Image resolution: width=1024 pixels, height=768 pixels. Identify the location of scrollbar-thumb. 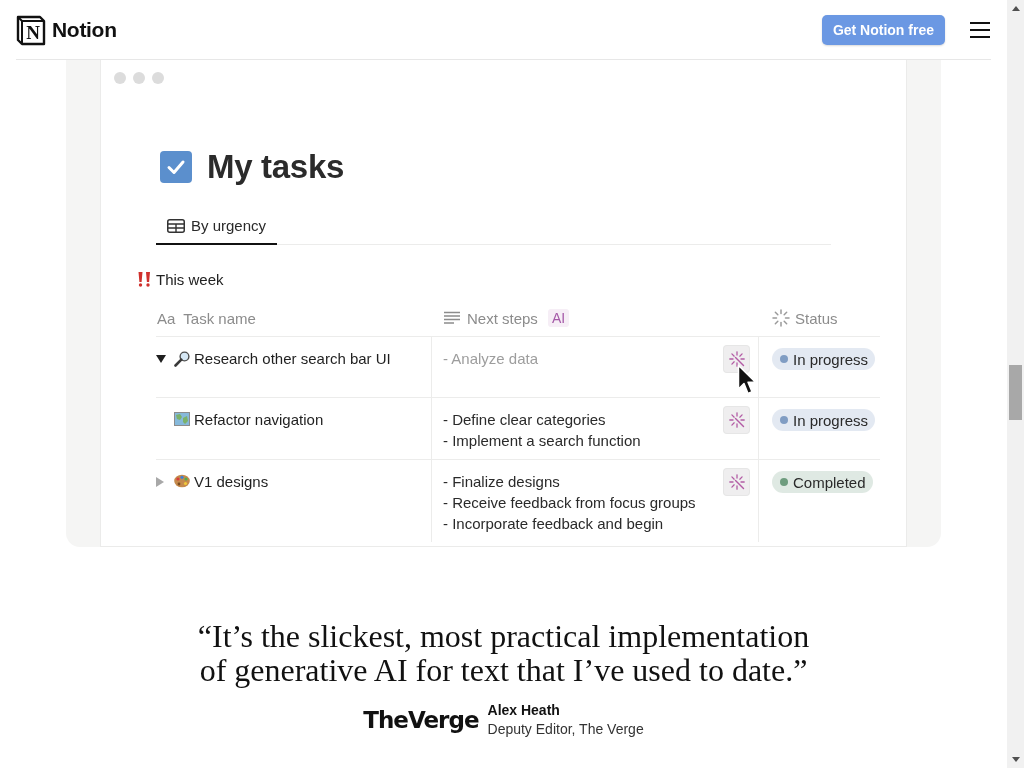
(1015, 392).